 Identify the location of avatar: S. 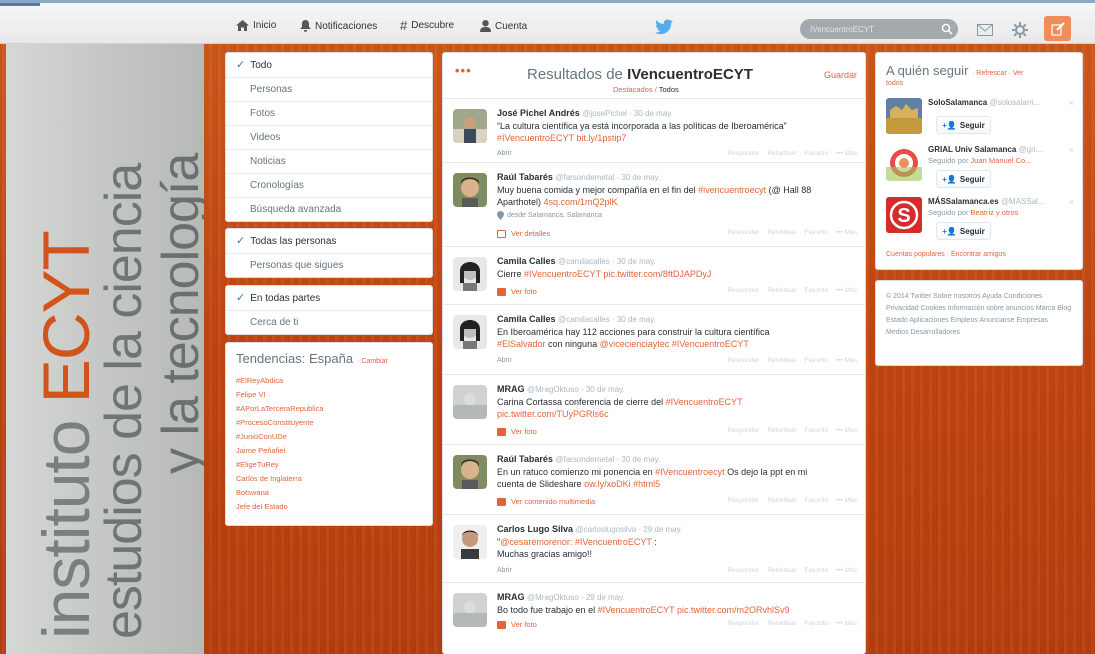
(904, 215).